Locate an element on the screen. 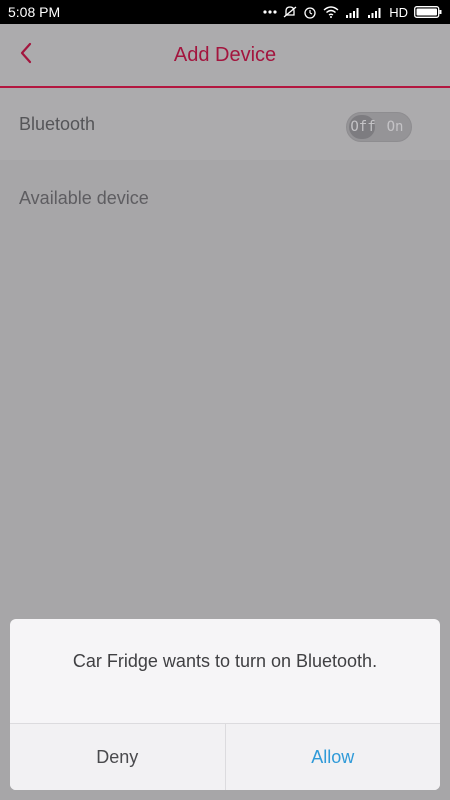 This screenshot has height=800, width=450. bluetooth-toggle: Off On is located at coordinates (379, 127).